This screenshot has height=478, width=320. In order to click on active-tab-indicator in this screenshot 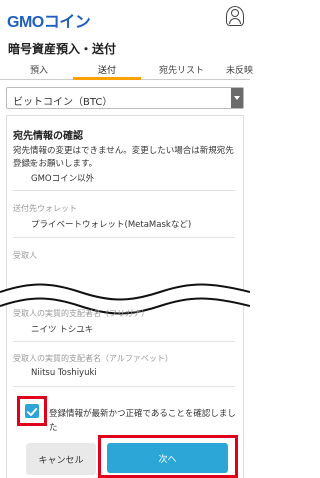, I will do `click(107, 78)`.